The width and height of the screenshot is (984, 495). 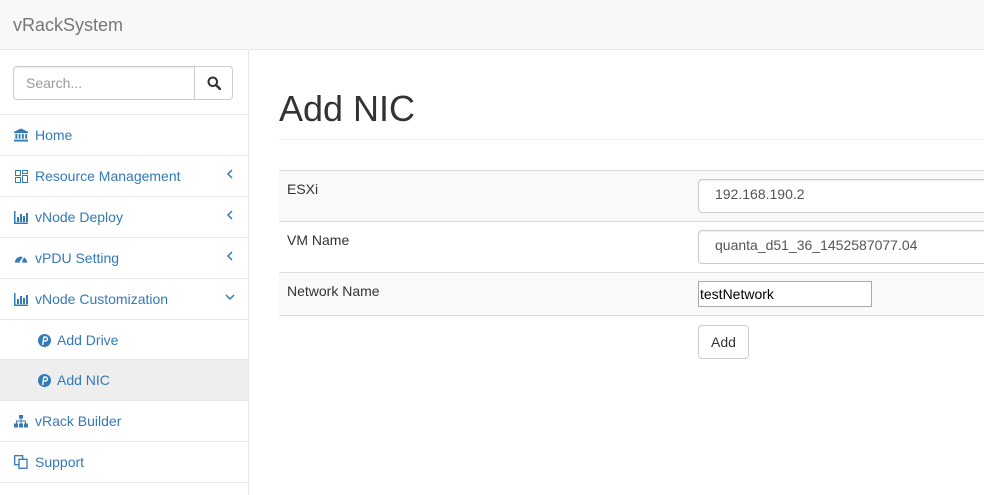 I want to click on network-name-input, so click(x=785, y=294).